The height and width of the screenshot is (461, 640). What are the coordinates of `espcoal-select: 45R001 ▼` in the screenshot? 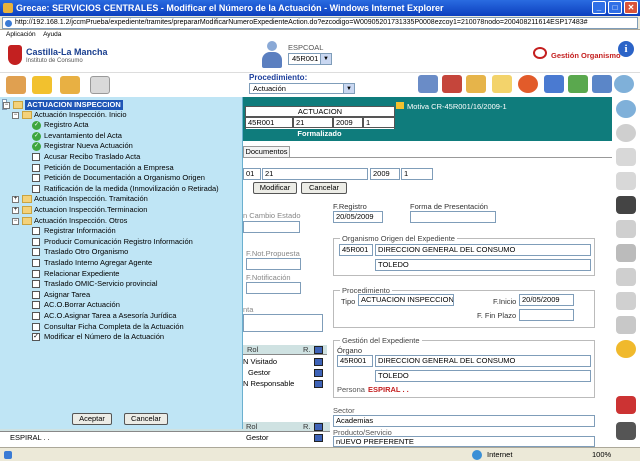 It's located at (310, 59).